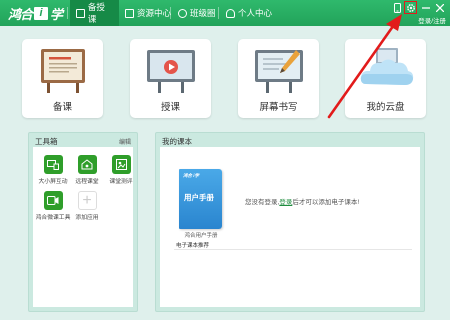 The image size is (450, 320). Describe the element at coordinates (56, 14) in the screenshot. I see `logo-suffix: 学` at that location.